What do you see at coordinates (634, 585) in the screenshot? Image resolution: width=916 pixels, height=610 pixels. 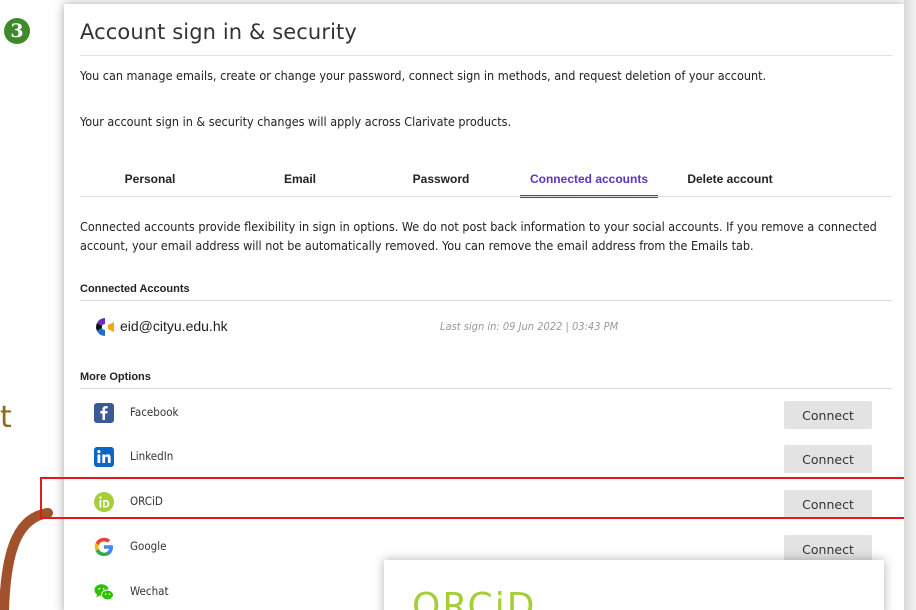 I see `orcid-popup: ORCiD` at bounding box center [634, 585].